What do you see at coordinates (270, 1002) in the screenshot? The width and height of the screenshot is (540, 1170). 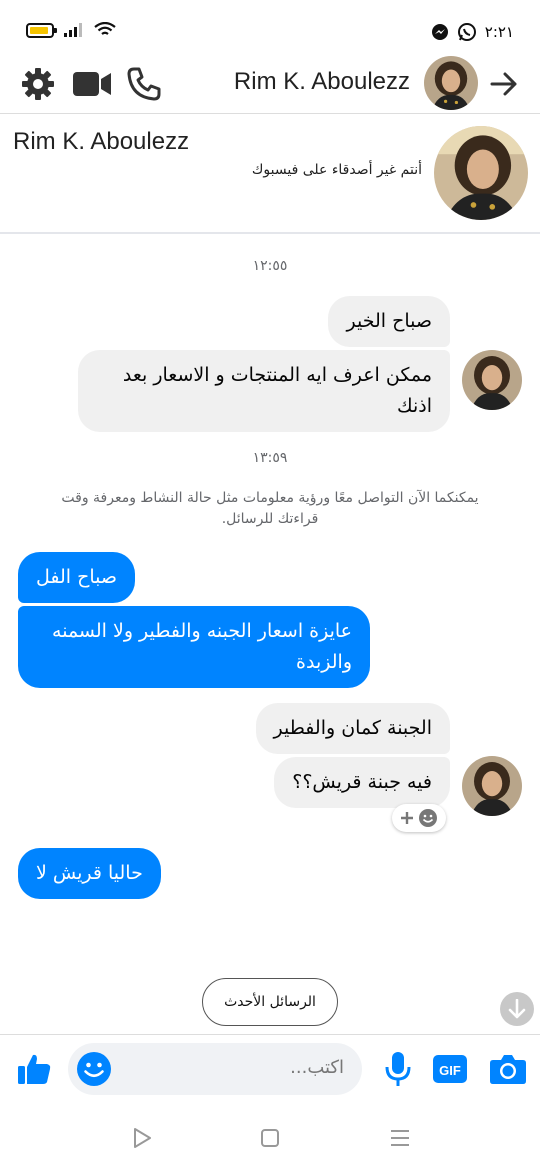 I see `newer-messages-button: الرسائل الأحدث` at bounding box center [270, 1002].